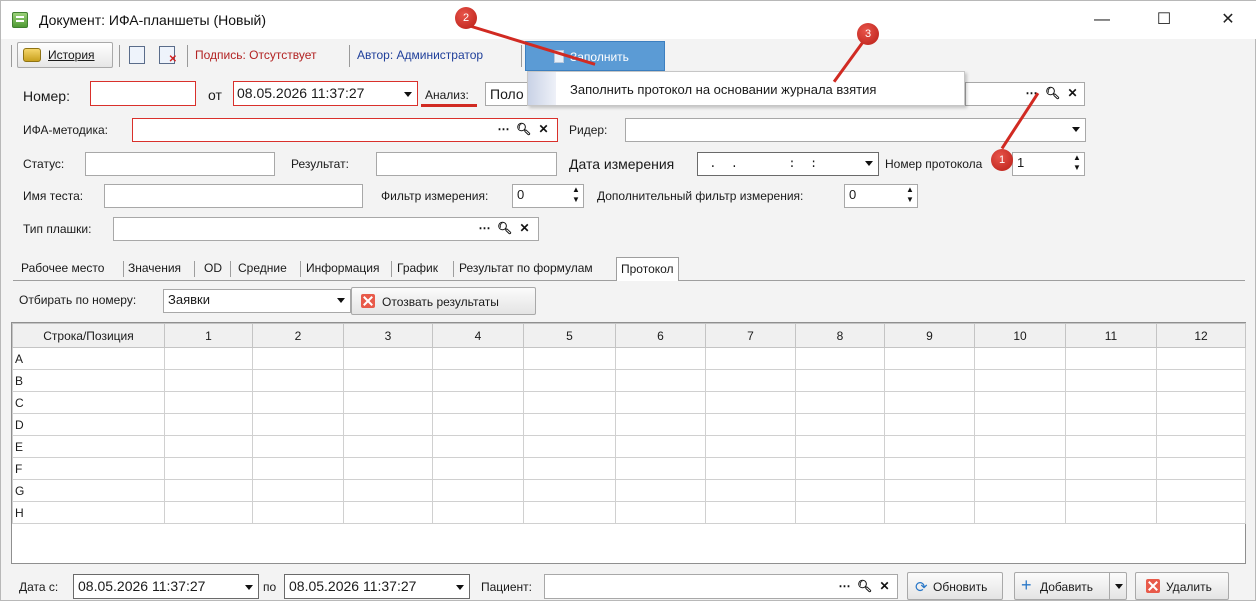 This screenshot has width=1256, height=601. Describe the element at coordinates (629, 446) in the screenshot. I see `table-row: E` at that location.